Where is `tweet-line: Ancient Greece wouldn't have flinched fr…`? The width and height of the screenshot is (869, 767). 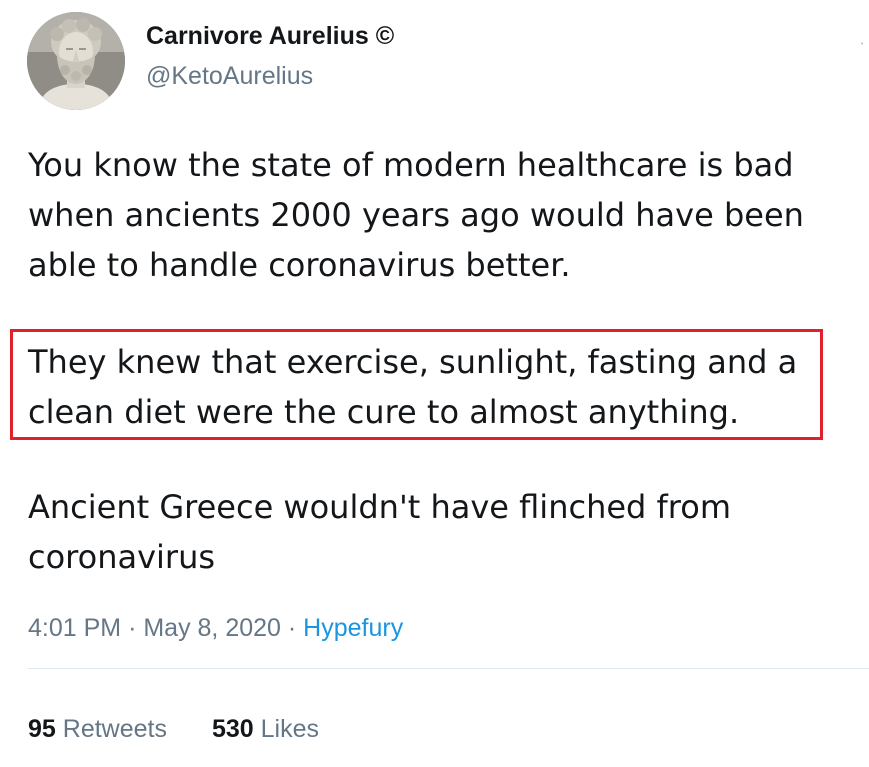 tweet-line: Ancient Greece wouldn't have flinched fr… is located at coordinates (379, 507).